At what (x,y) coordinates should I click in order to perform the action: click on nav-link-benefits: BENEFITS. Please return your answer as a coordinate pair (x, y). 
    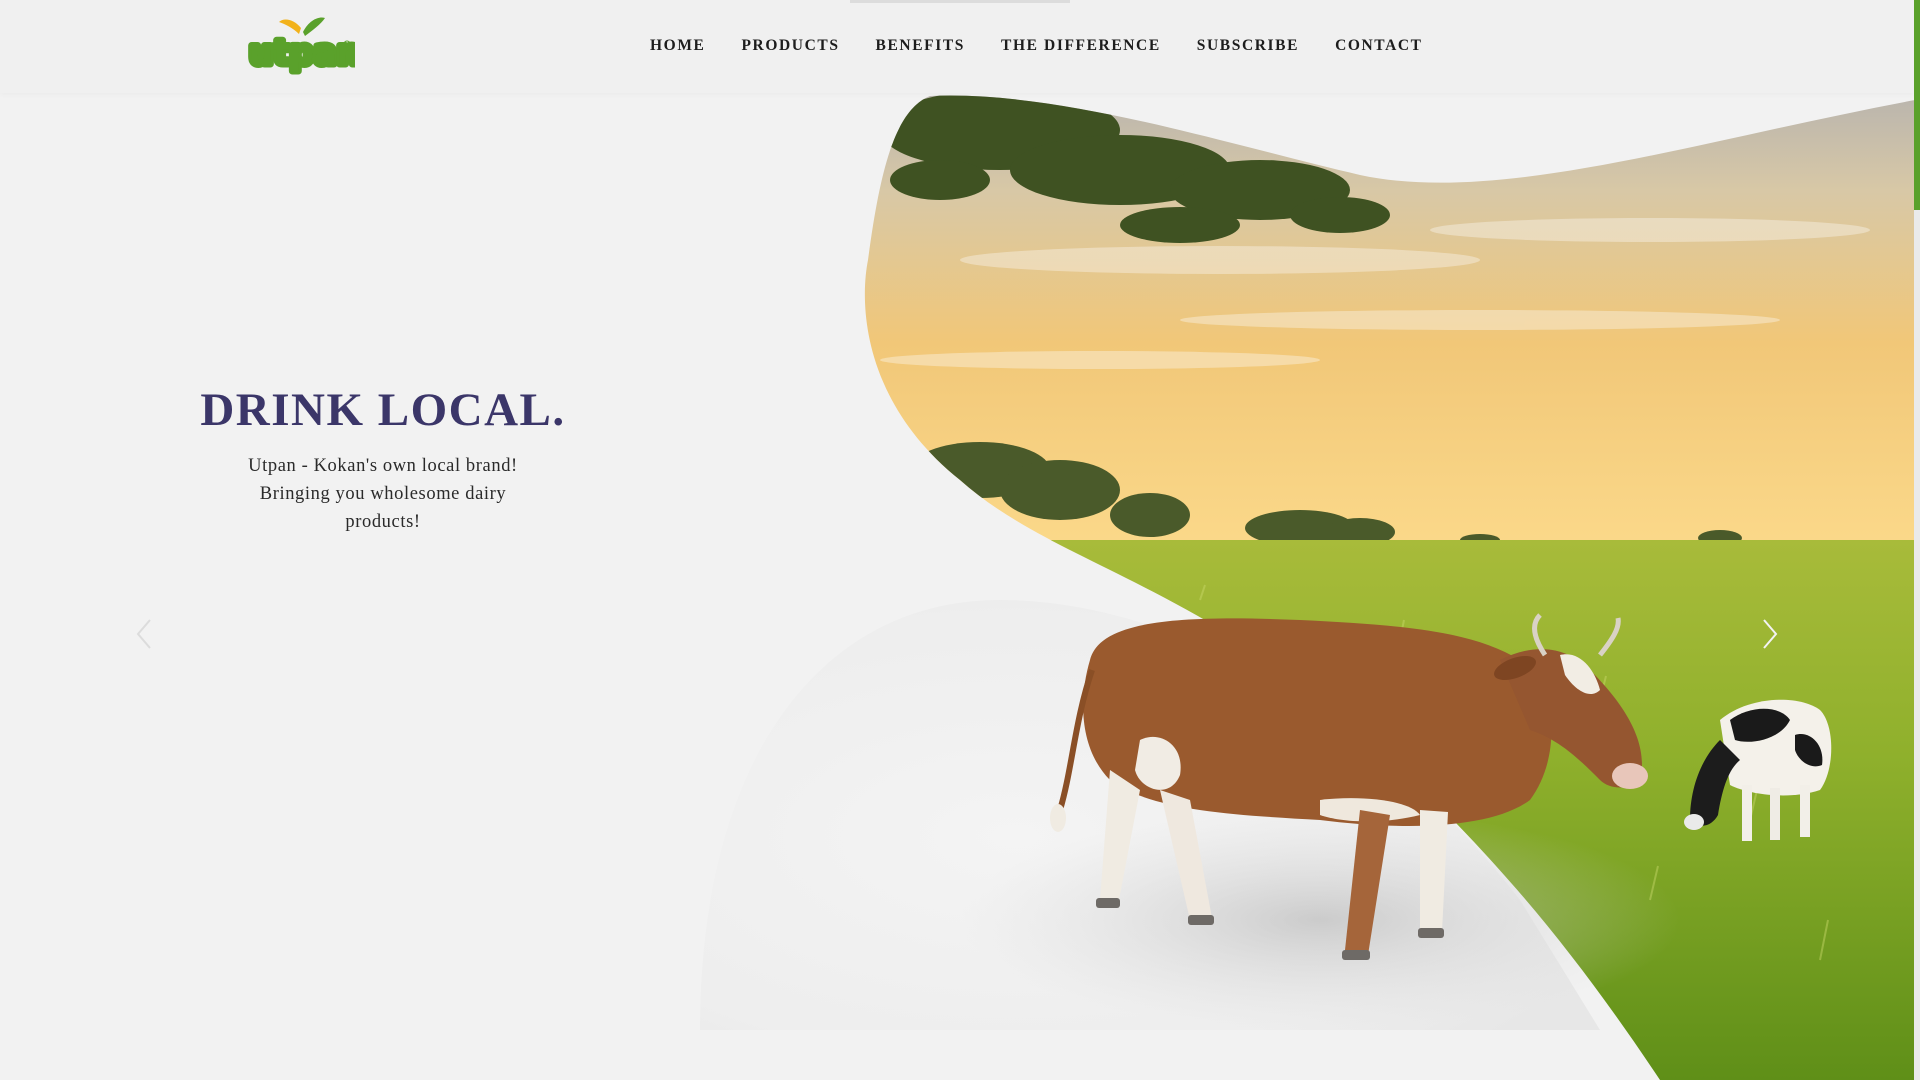
    Looking at the image, I should click on (920, 46).